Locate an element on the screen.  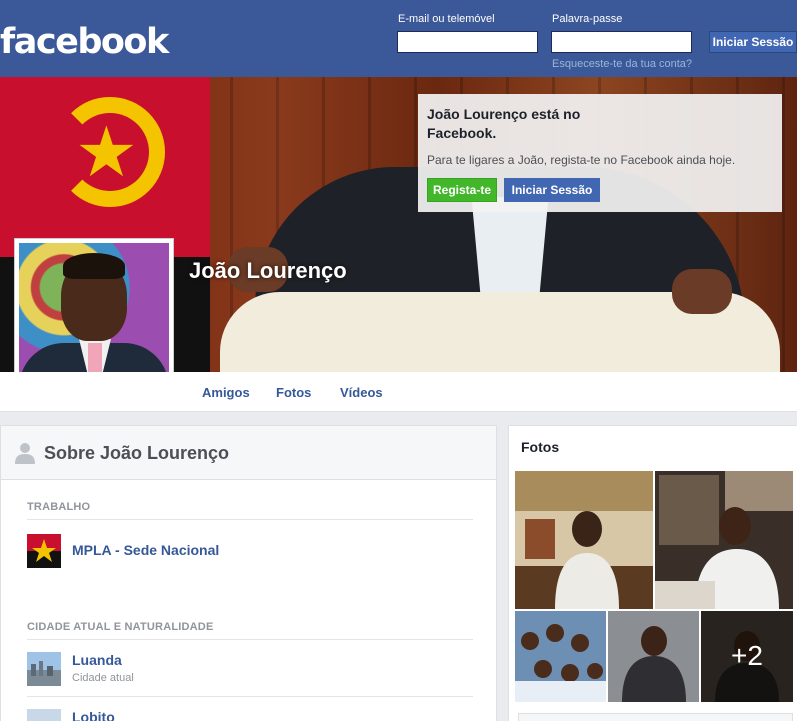
nav-photos: Fotos is located at coordinates (293, 392).